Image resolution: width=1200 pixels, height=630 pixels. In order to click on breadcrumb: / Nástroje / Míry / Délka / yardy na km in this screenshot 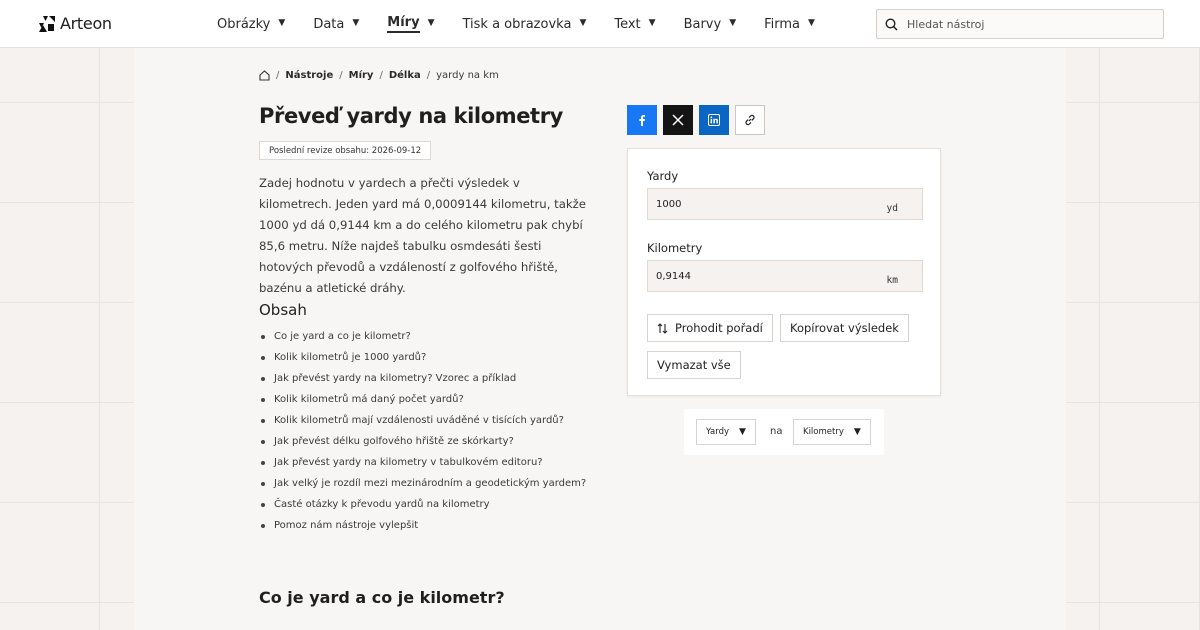, I will do `click(379, 75)`.